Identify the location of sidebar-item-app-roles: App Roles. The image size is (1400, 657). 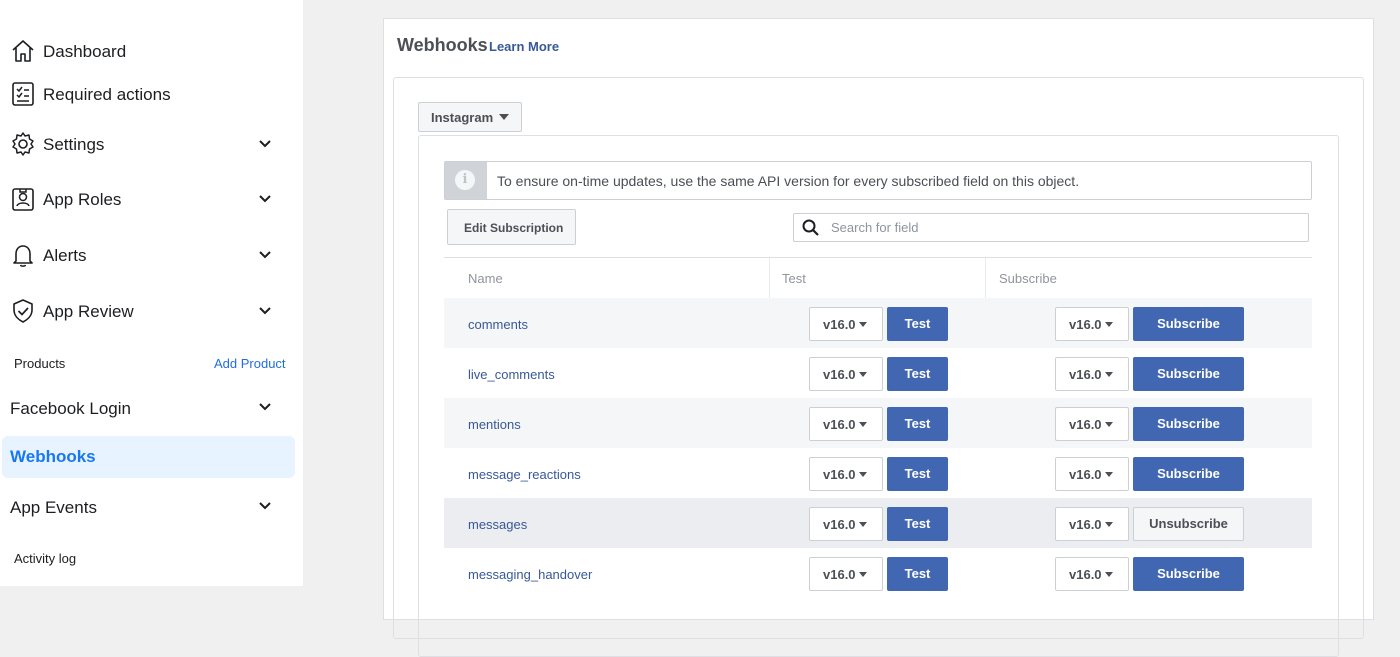
(151, 200).